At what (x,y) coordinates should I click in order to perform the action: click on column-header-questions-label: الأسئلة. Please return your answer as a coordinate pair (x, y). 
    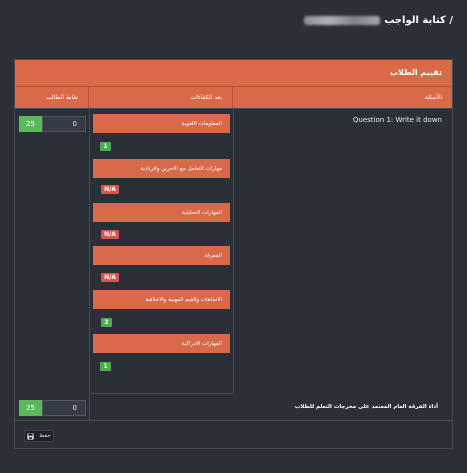
    Looking at the image, I should click on (433, 97).